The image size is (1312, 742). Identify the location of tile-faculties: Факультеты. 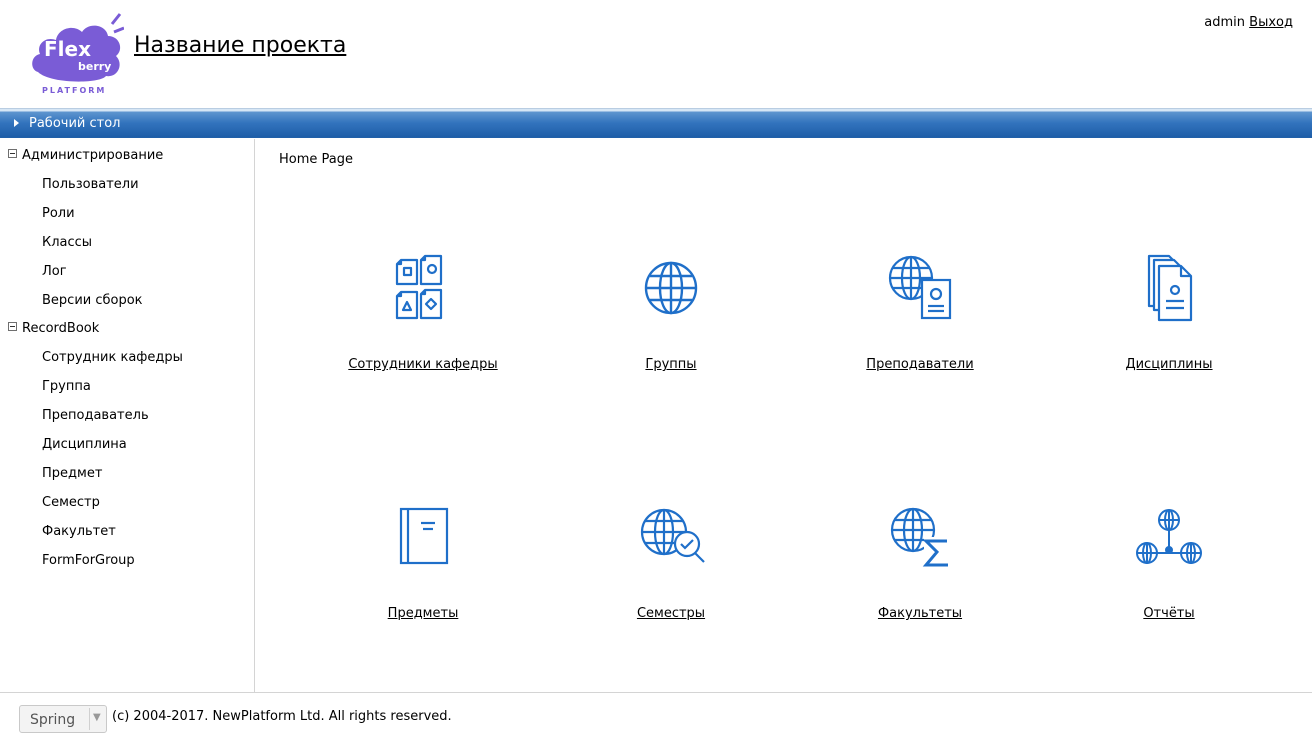
(920, 559).